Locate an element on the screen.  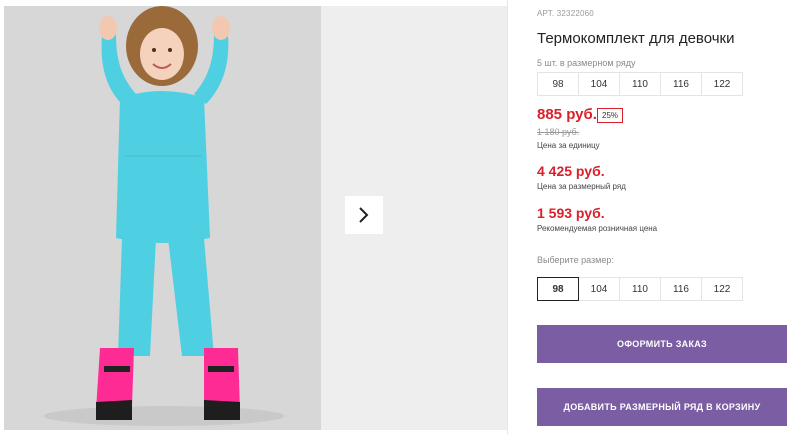
product-title: Термокомплект для девочки is located at coordinates (636, 38).